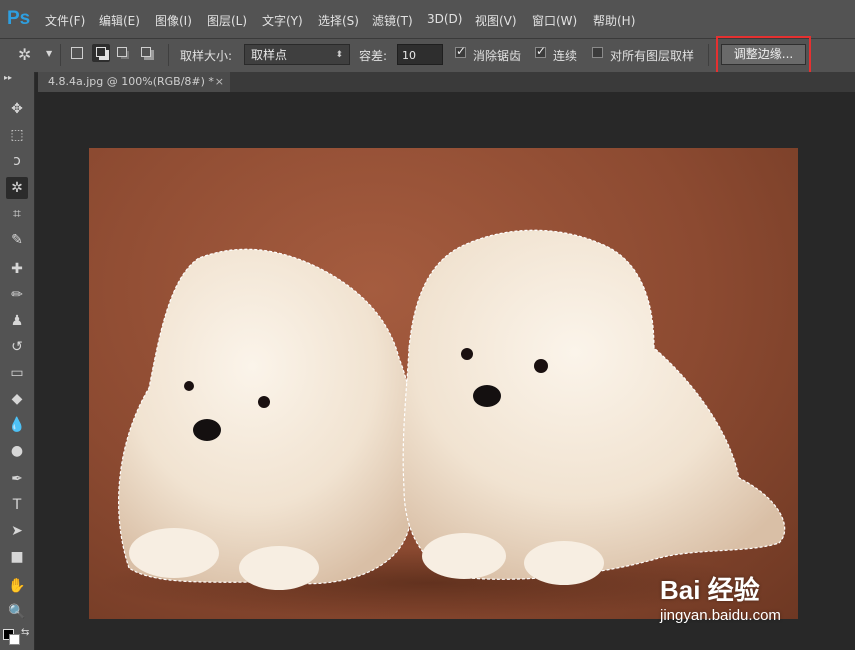  What do you see at coordinates (25, 632) in the screenshot?
I see `swap-colors-icon: ⇆` at bounding box center [25, 632].